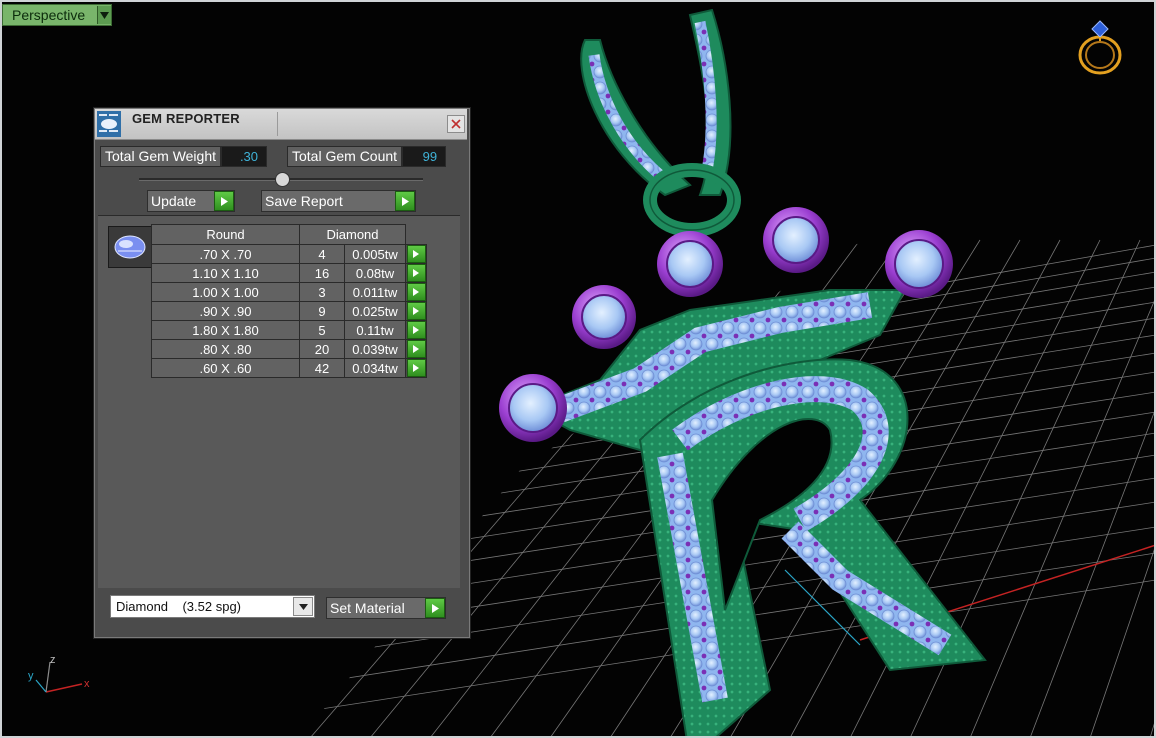  What do you see at coordinates (322, 349) in the screenshot?
I see `gem-count-cell: 20` at bounding box center [322, 349].